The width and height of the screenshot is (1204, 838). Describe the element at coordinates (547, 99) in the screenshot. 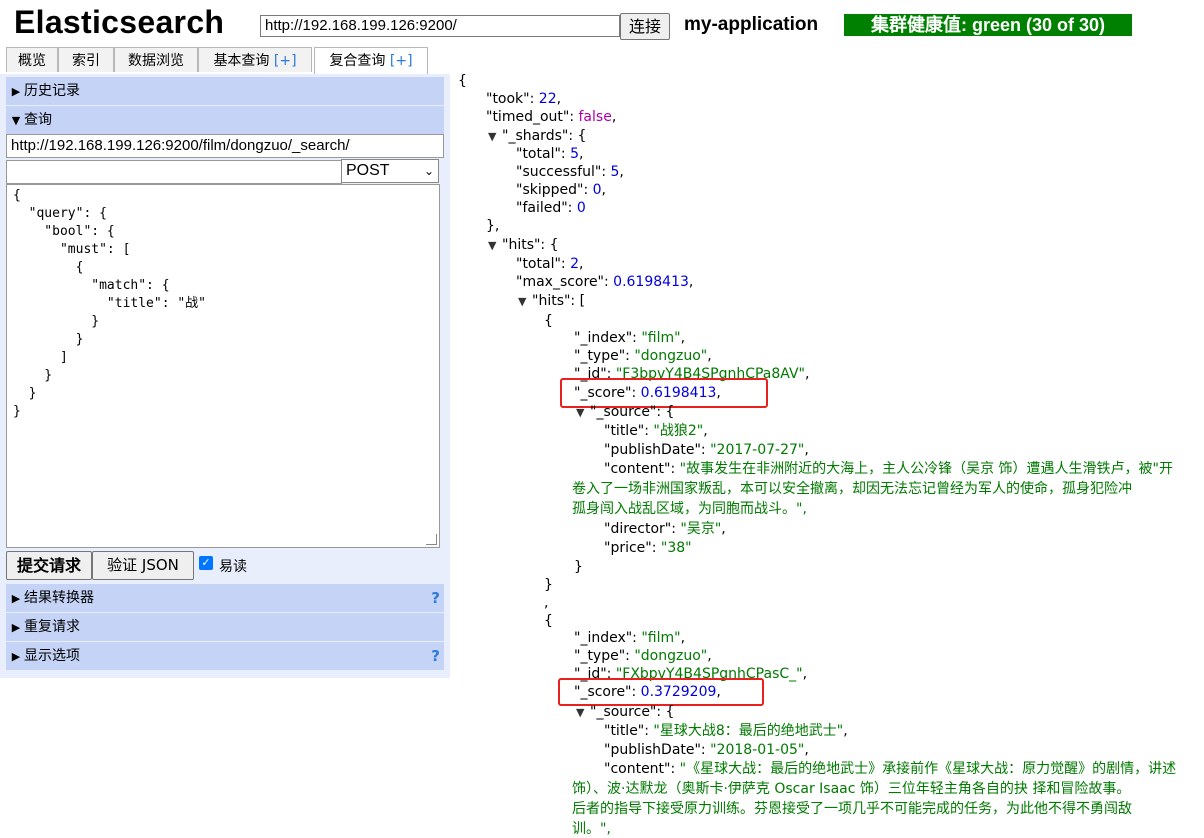

I see `json-value: 22` at that location.